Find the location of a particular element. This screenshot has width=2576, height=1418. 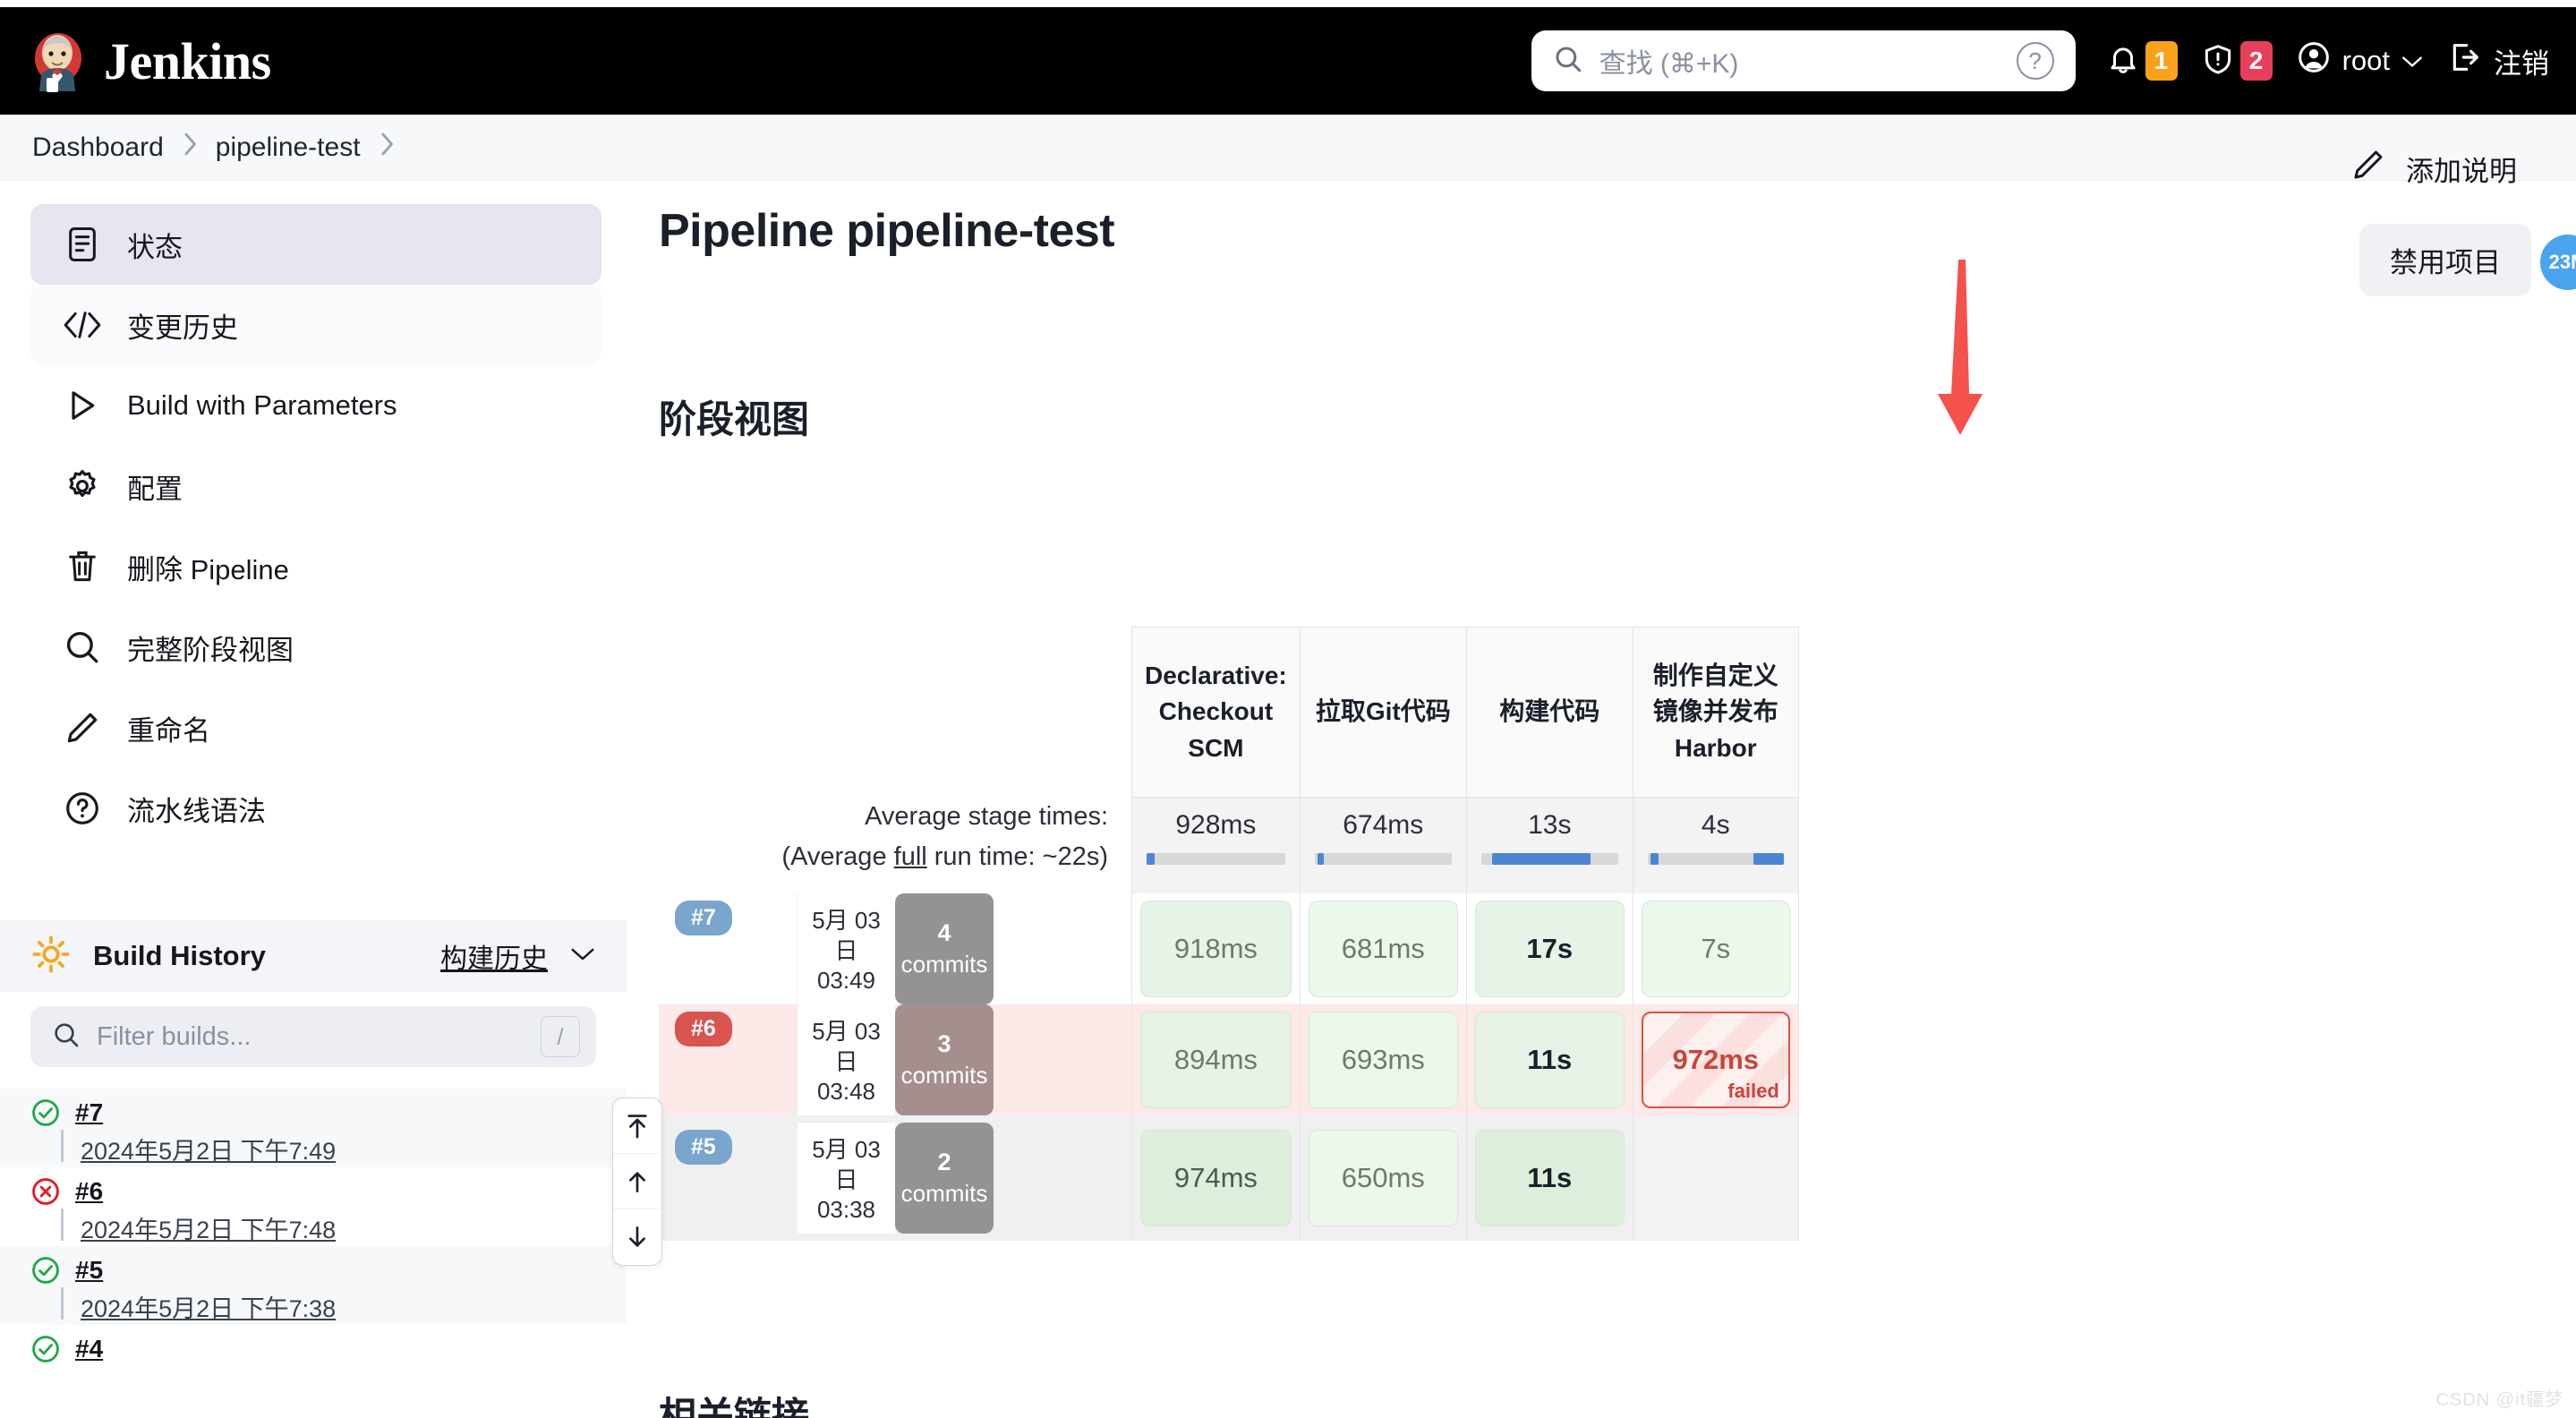

sidebar-item-full-stage-view: 完整阶段视图 is located at coordinates (315, 647).